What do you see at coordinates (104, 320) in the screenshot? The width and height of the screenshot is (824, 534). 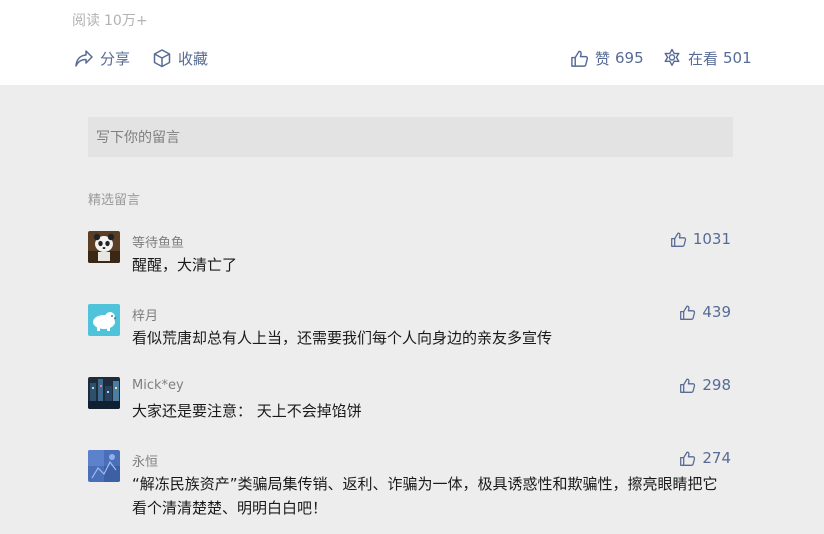 I see `polar-bear-avatar` at bounding box center [104, 320].